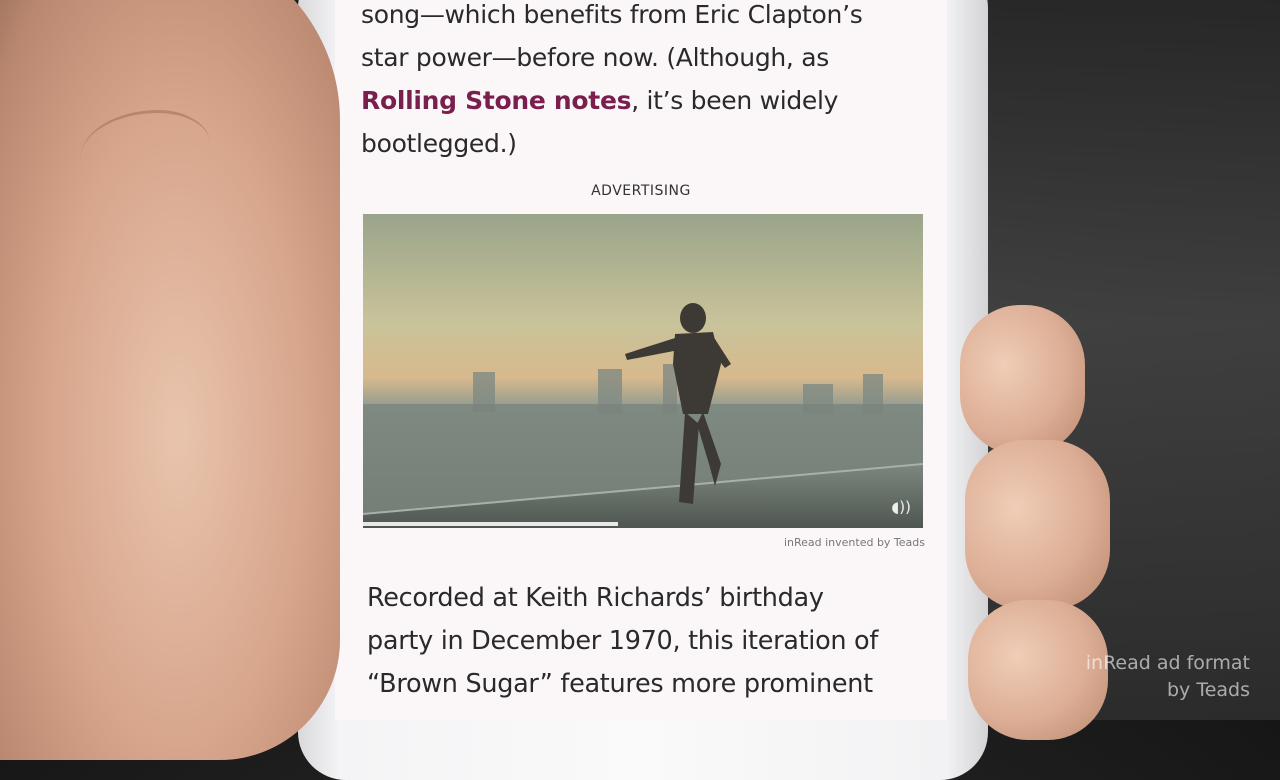  What do you see at coordinates (496, 100) in the screenshot?
I see `rolling-stone-link: Rolling Stone notes` at bounding box center [496, 100].